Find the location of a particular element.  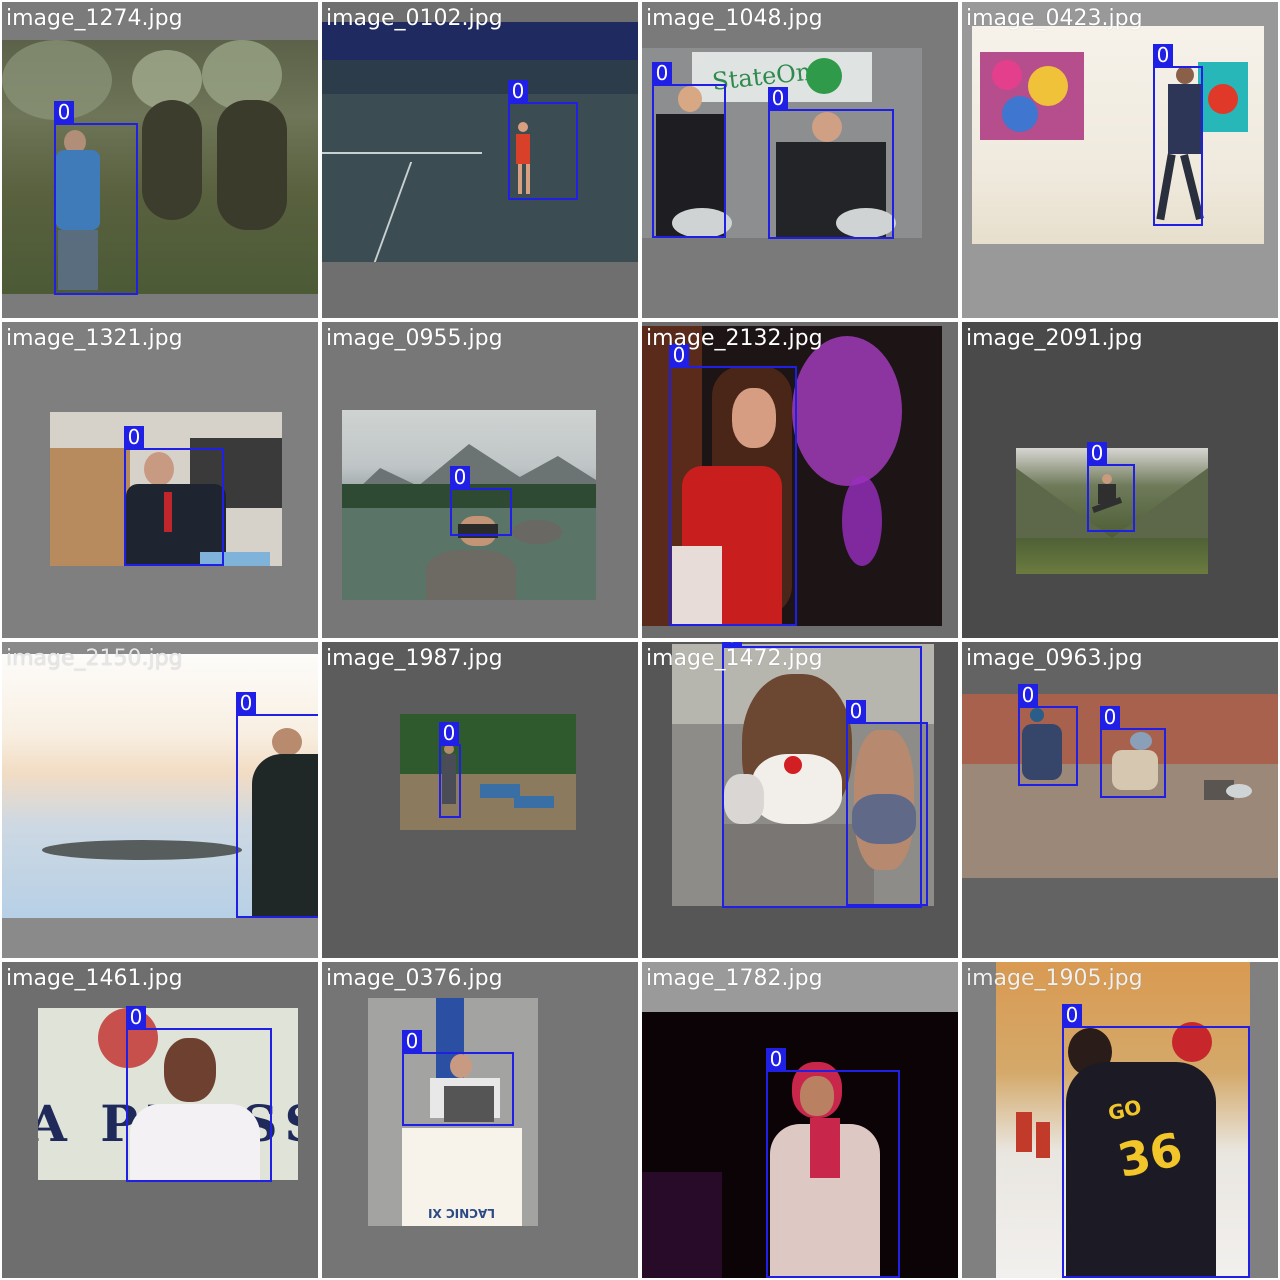

tile-image-0102: 0 image_0102.jpg is located at coordinates (480, 160).